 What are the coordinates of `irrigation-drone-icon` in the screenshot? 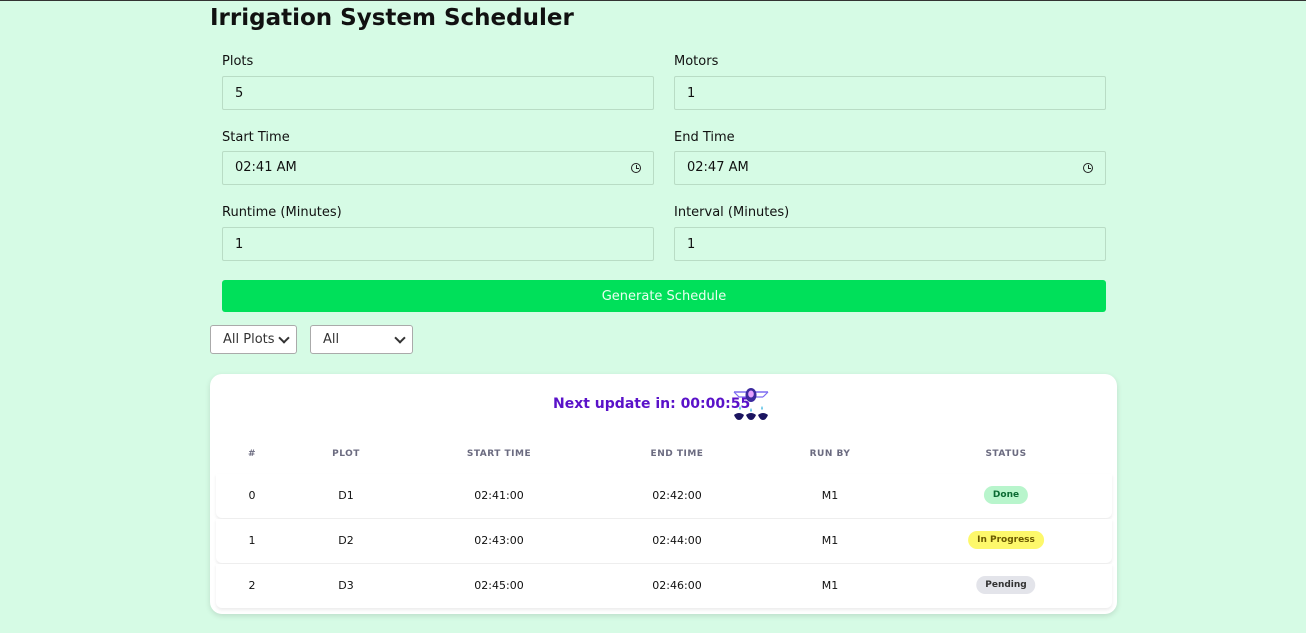 It's located at (751, 404).